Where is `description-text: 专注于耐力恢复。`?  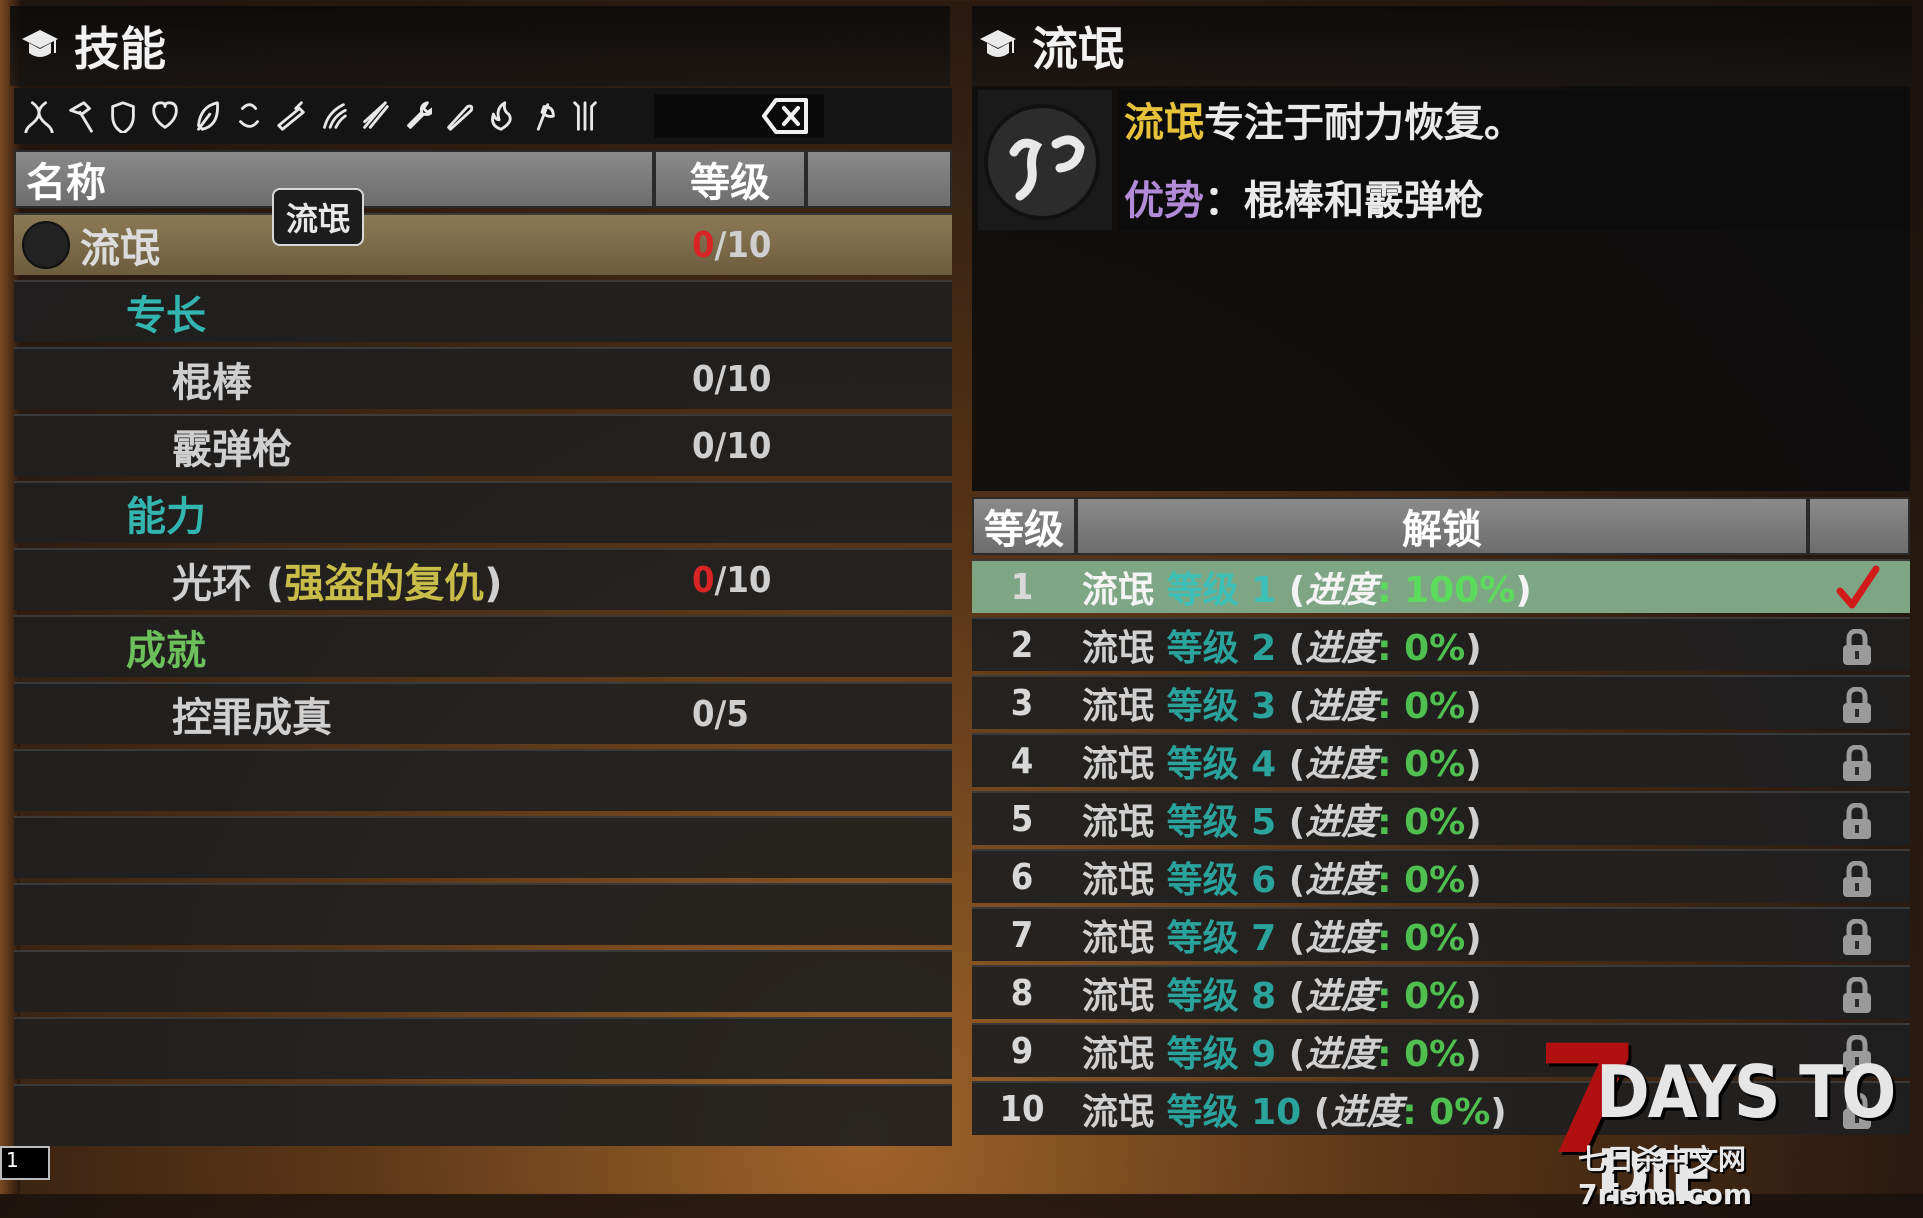 description-text: 专注于耐力恢复。 is located at coordinates (1364, 123).